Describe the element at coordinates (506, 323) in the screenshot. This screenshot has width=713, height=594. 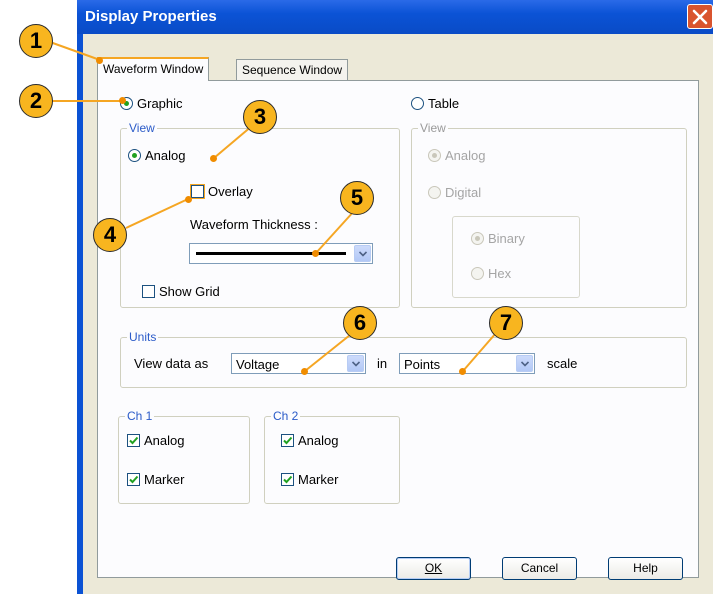
I see `callout-7: 7` at that location.